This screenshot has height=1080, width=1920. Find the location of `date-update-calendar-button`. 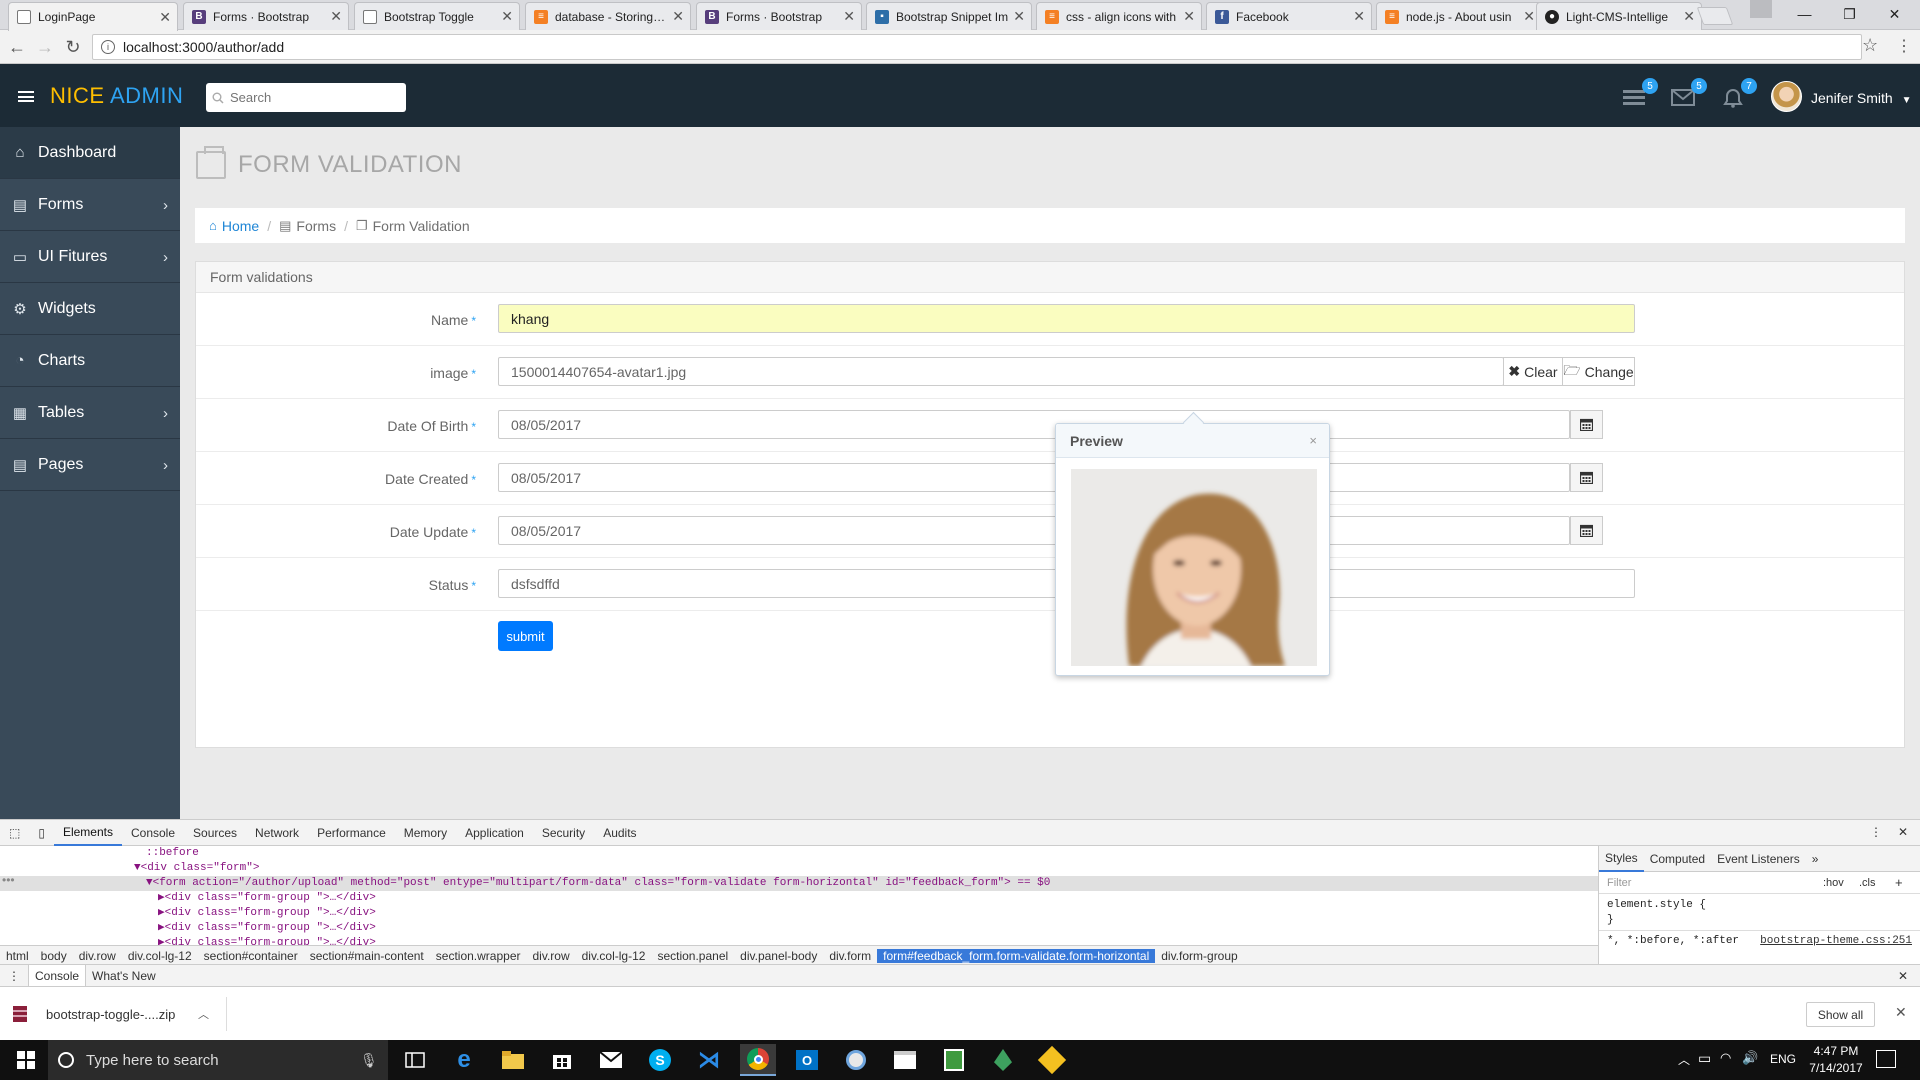

date-update-calendar-button is located at coordinates (1586, 530).